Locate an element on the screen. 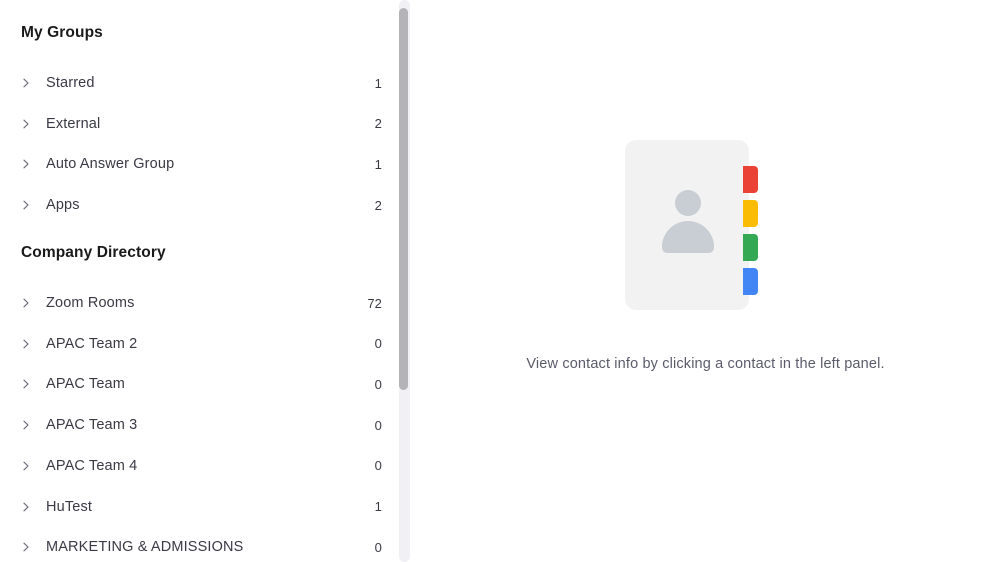 Image resolution: width=1000 pixels, height=562 pixels. group-row: APAC Team 3 0 is located at coordinates (199, 425).